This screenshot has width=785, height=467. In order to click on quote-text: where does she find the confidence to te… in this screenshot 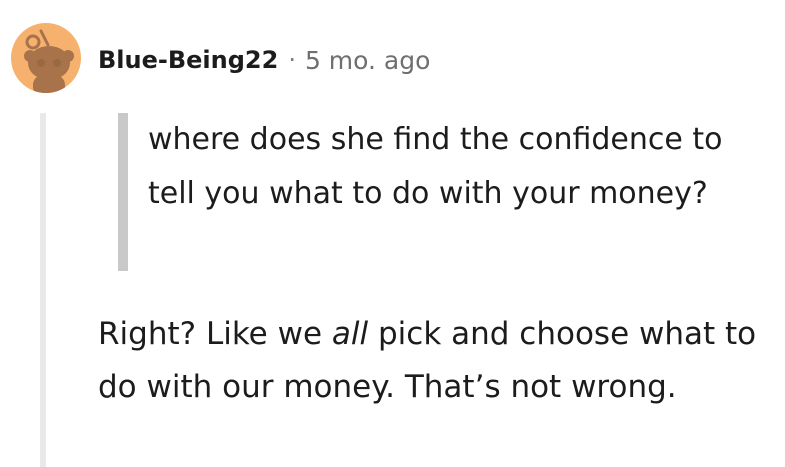, I will do `click(435, 166)`.